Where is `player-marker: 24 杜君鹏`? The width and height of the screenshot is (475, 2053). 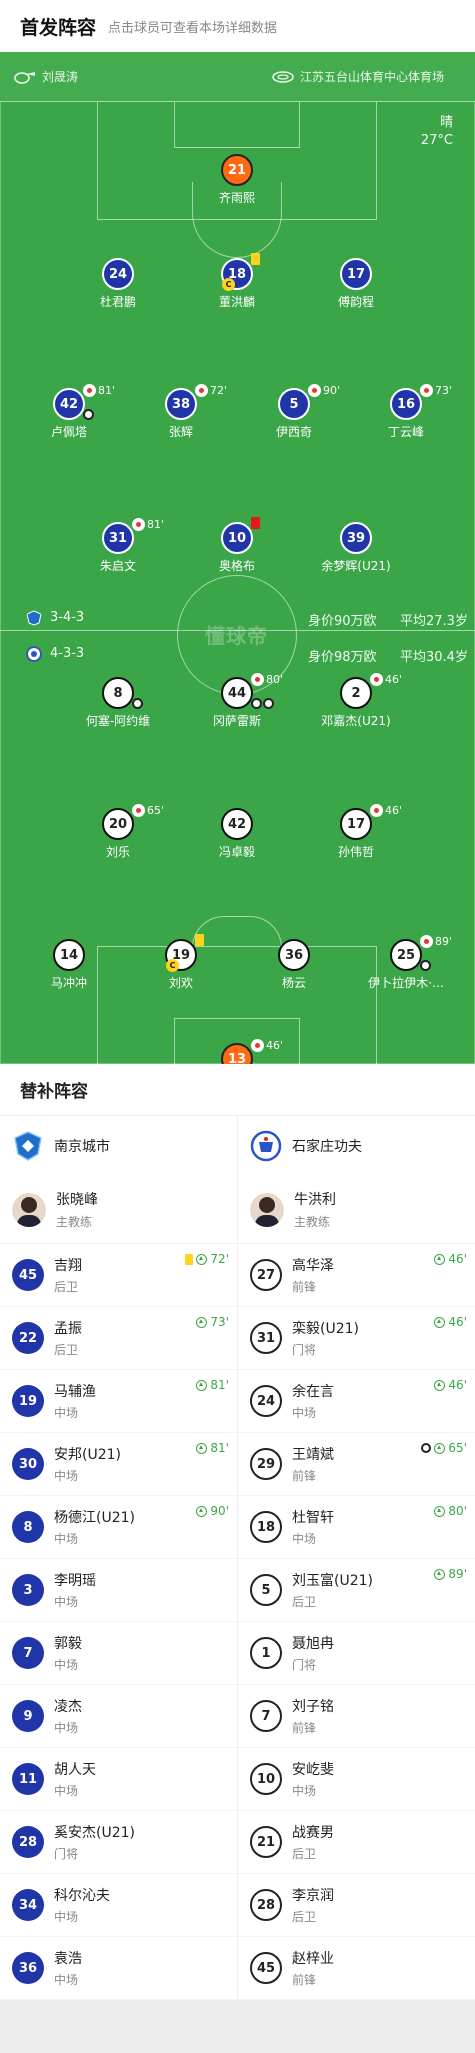 player-marker: 24 杜君鹏 is located at coordinates (118, 284).